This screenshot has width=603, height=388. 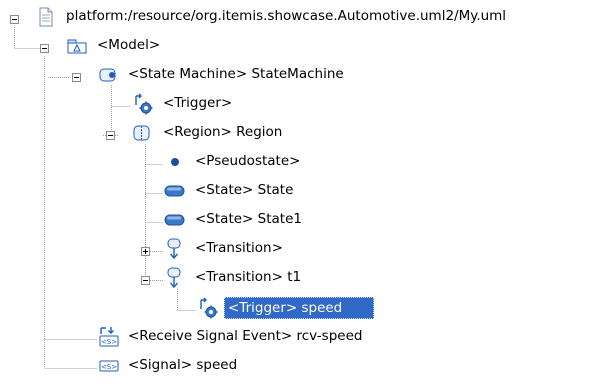 I want to click on tree-item-state1: <State> State1, so click(x=301, y=222).